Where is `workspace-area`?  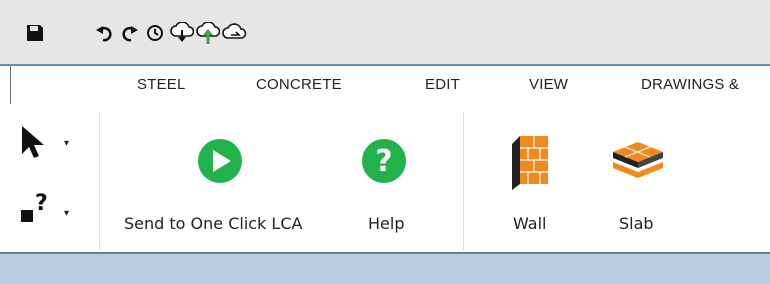
workspace-area is located at coordinates (385, 269).